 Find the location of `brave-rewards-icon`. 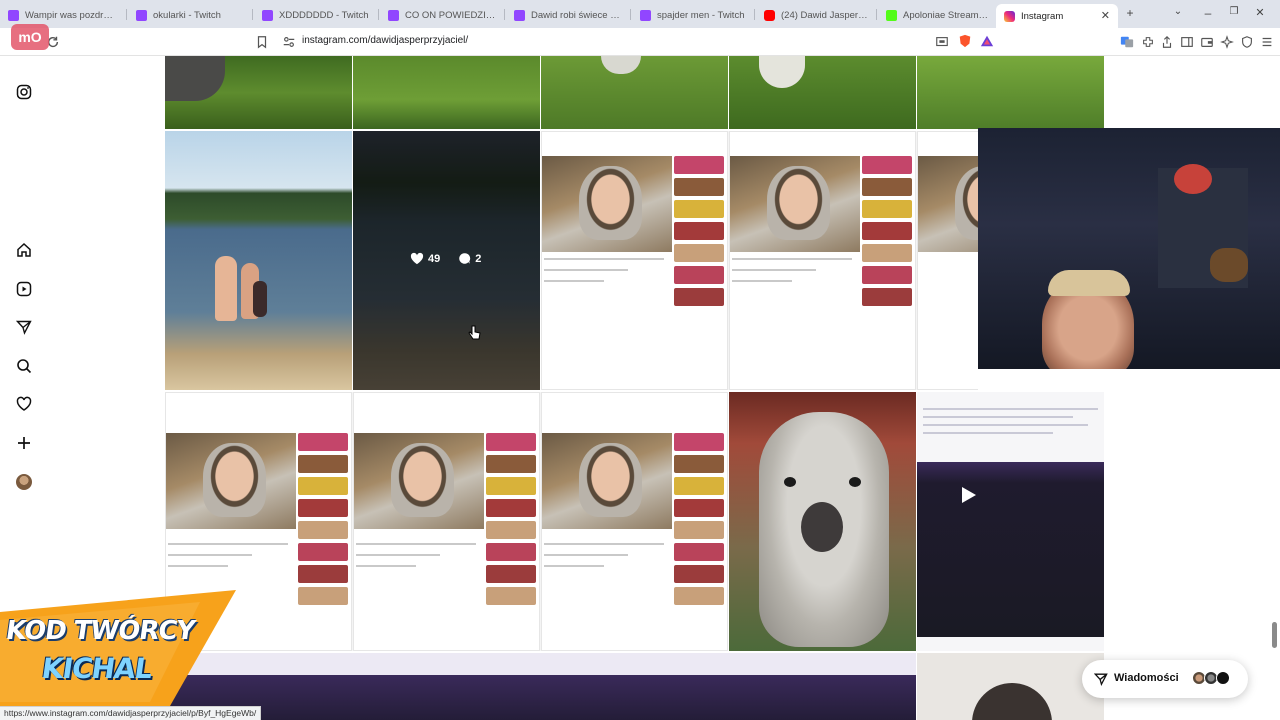

brave-rewards-icon is located at coordinates (987, 41).